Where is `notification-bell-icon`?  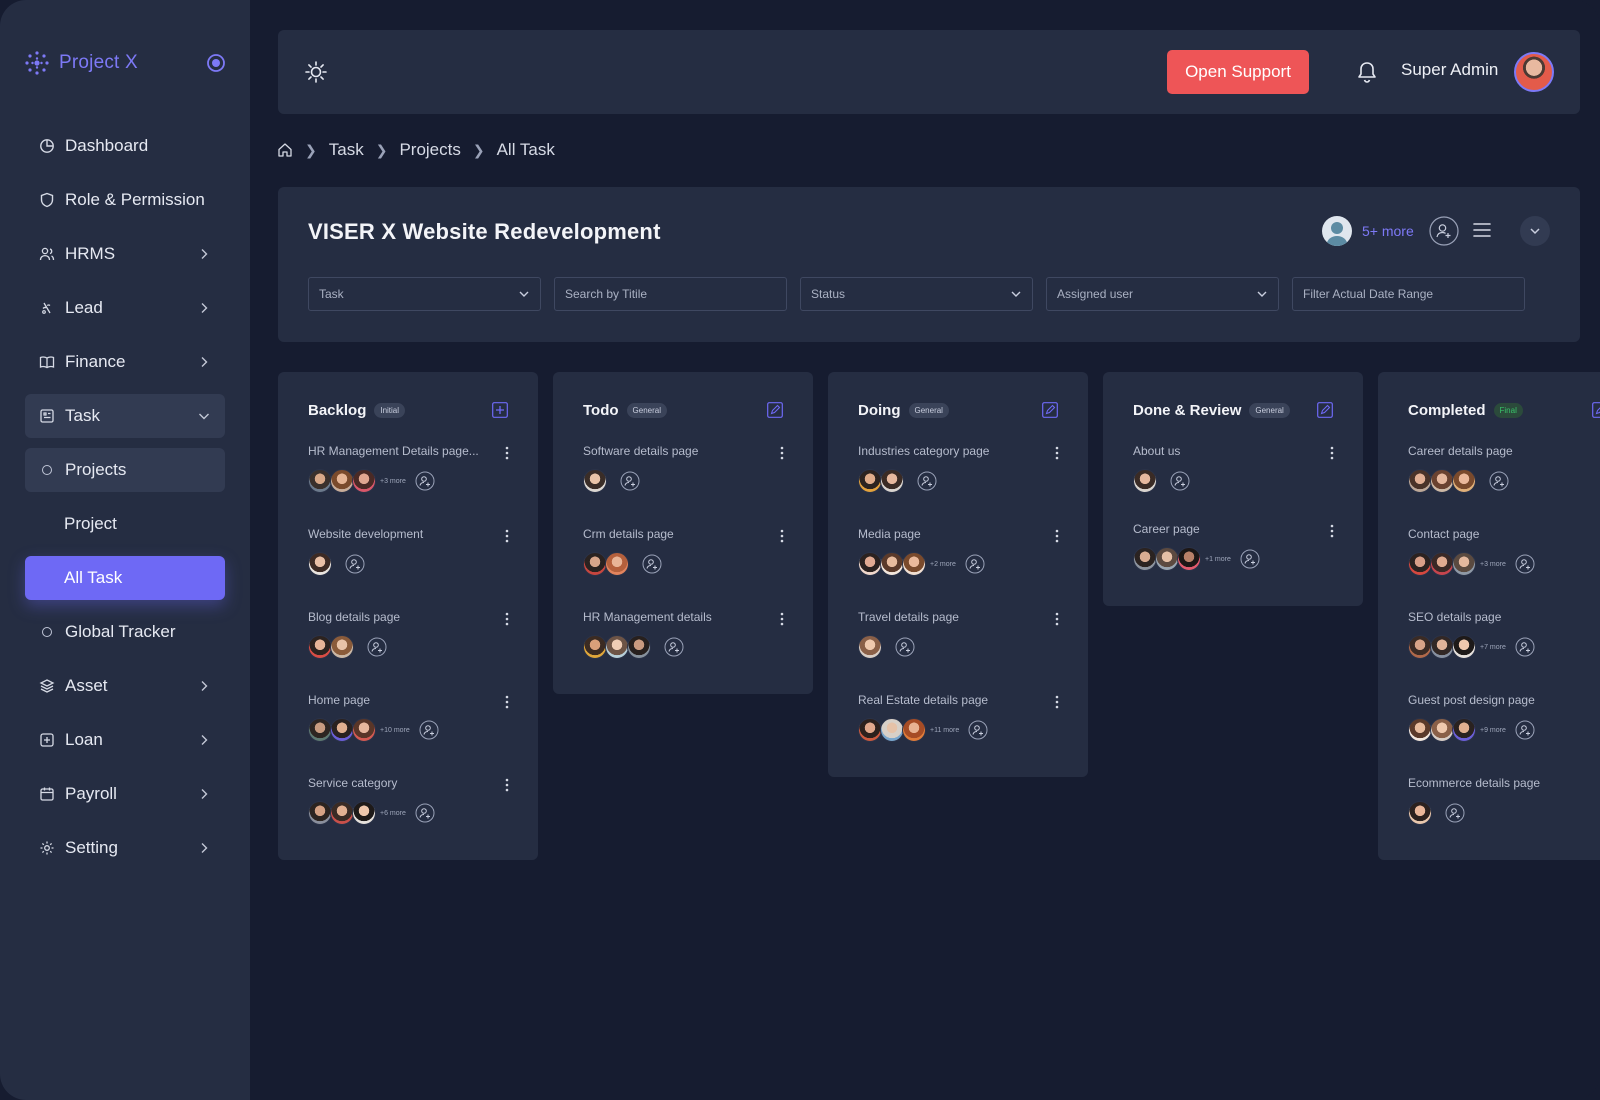 notification-bell-icon is located at coordinates (1367, 72).